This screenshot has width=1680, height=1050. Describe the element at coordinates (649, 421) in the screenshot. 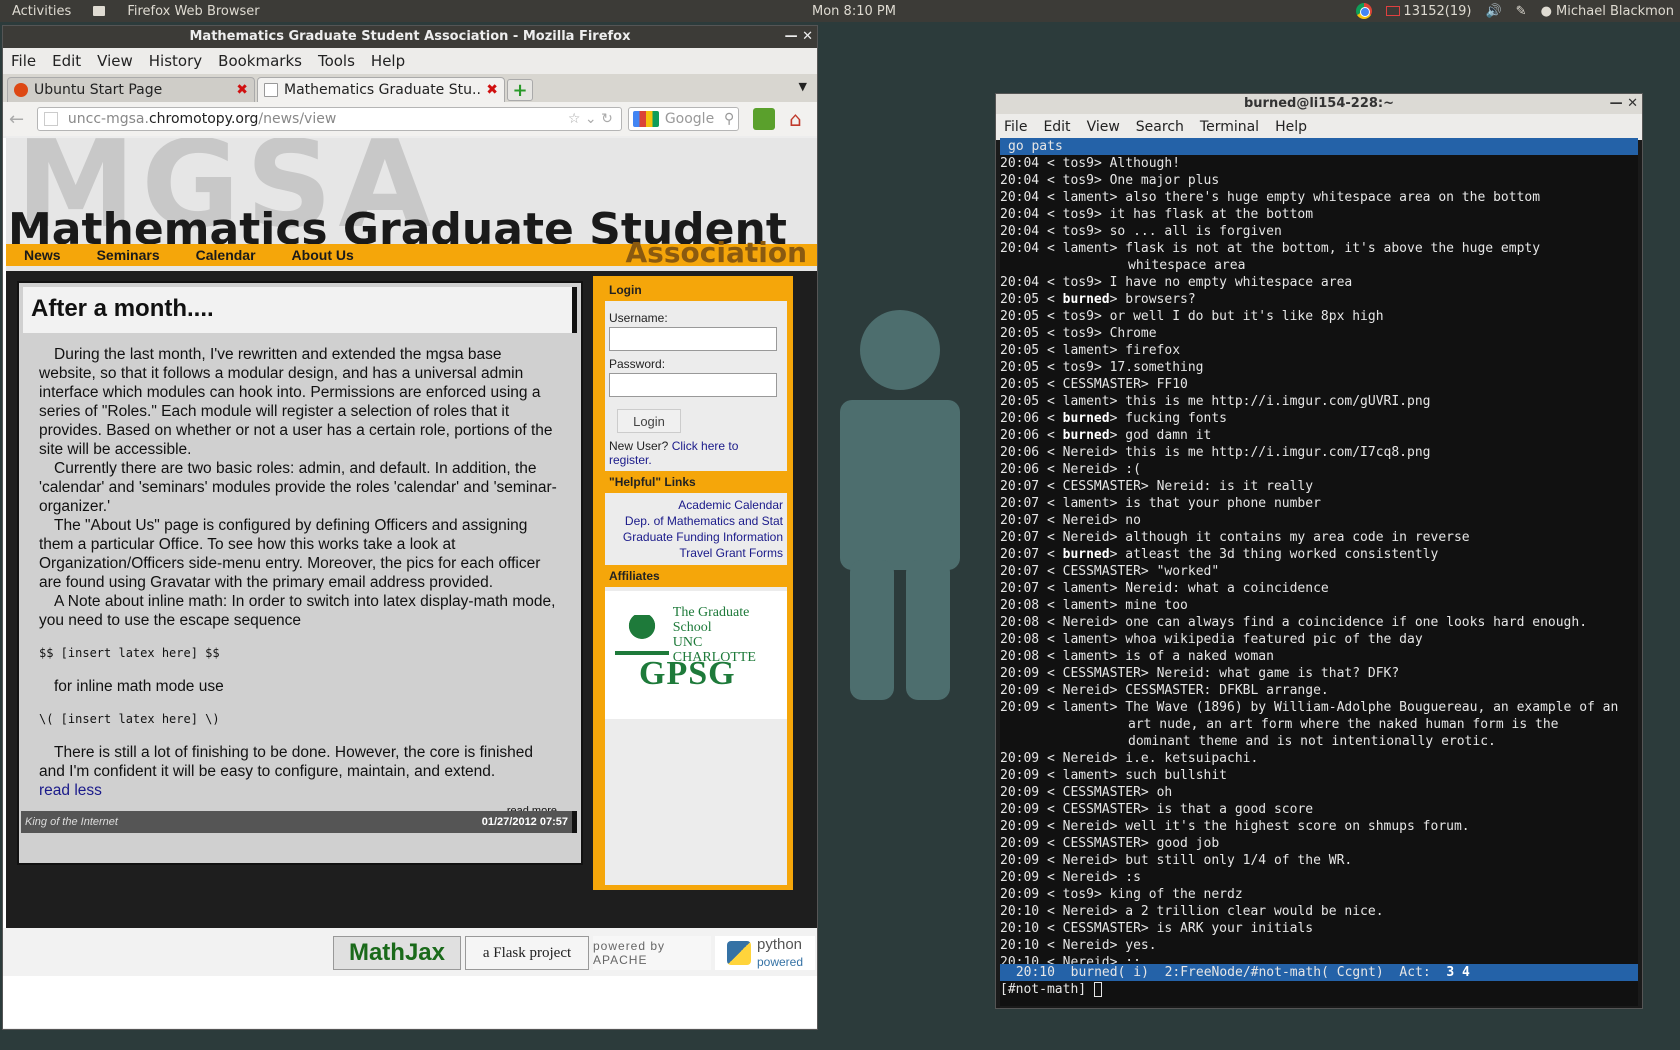

I see `login-button: Login` at that location.